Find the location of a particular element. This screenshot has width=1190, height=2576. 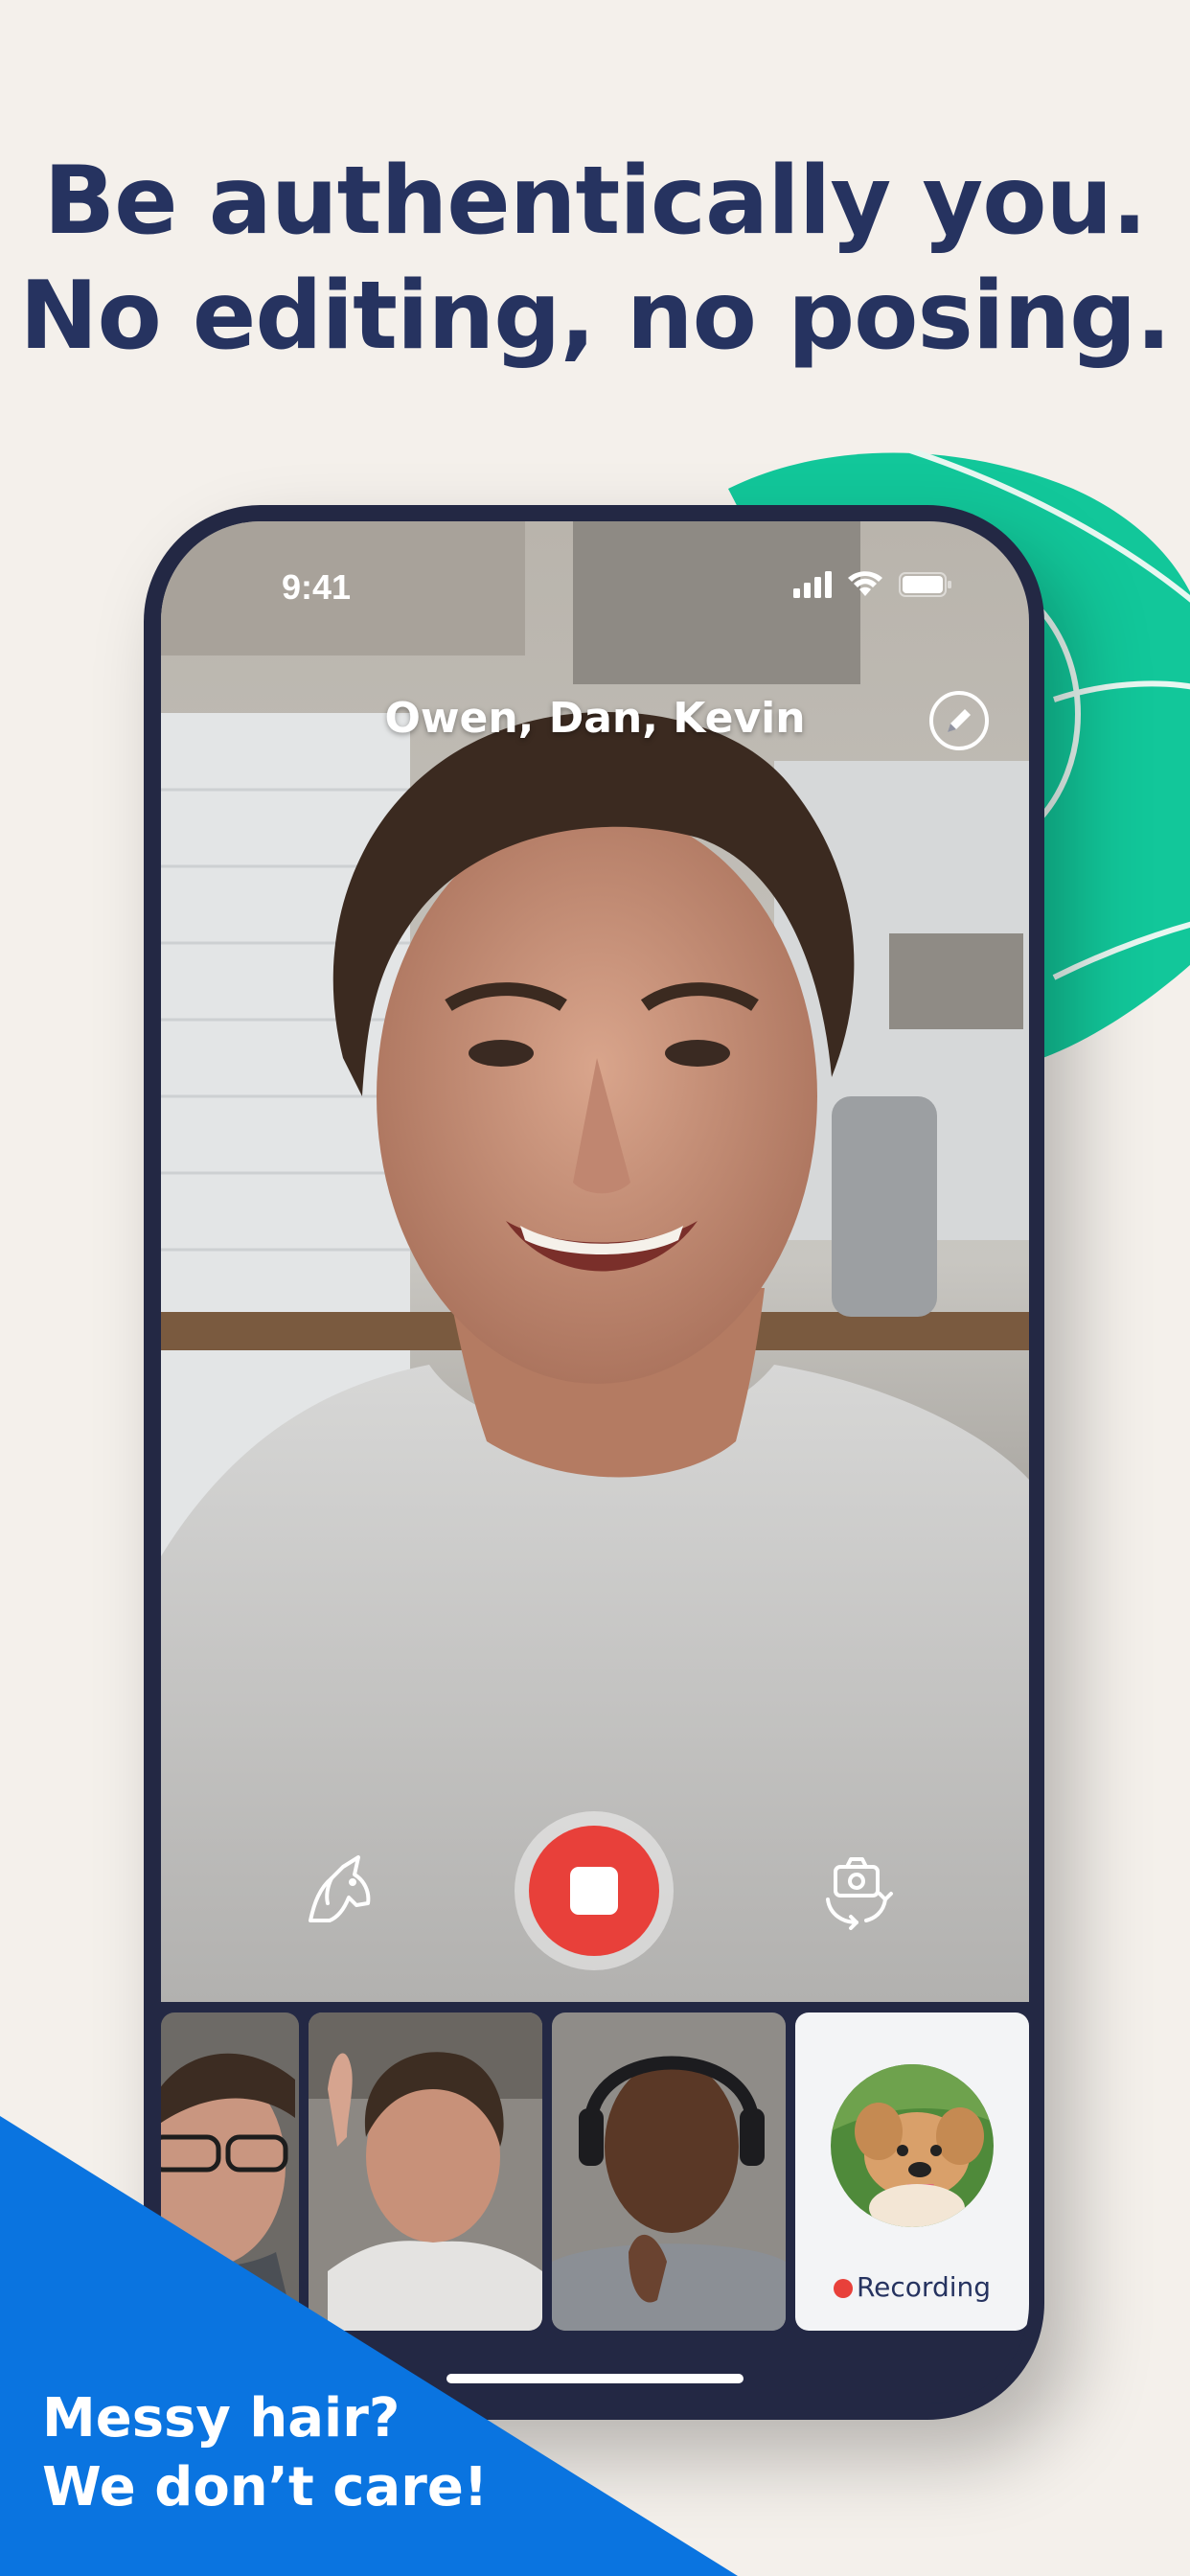

tagline: Messy hair? We don’t care! is located at coordinates (265, 2453).